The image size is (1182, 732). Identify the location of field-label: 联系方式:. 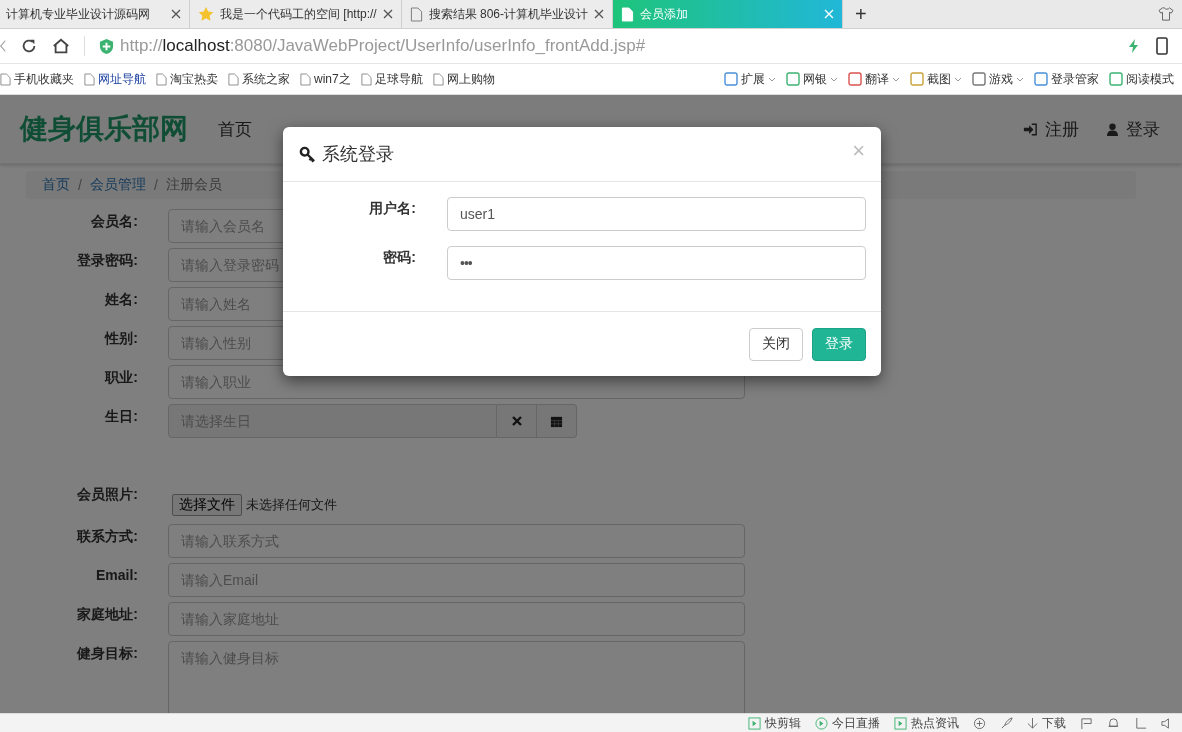
(107, 536).